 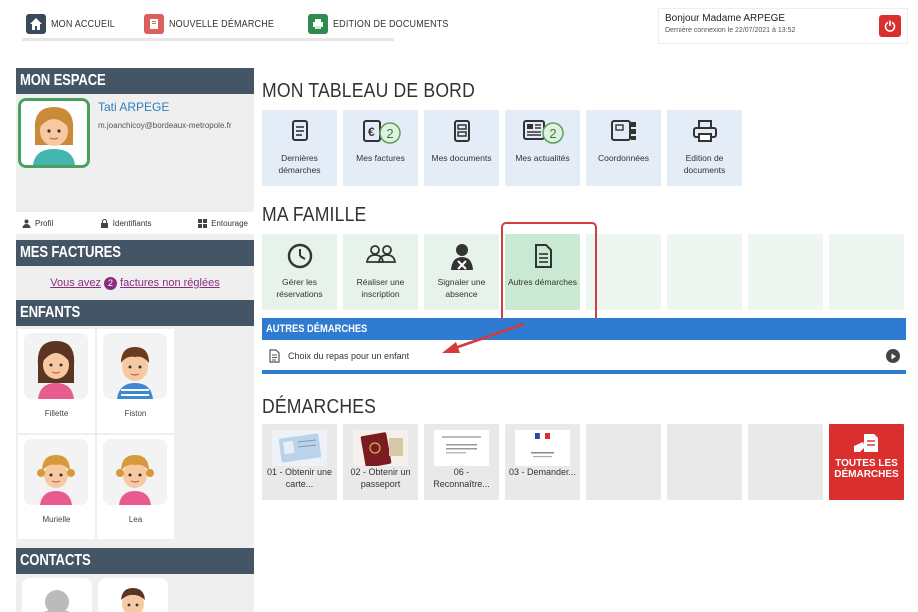 I want to click on profile-email: m.joanchicoy@bordeaux-metropole.fr, so click(x=165, y=125).